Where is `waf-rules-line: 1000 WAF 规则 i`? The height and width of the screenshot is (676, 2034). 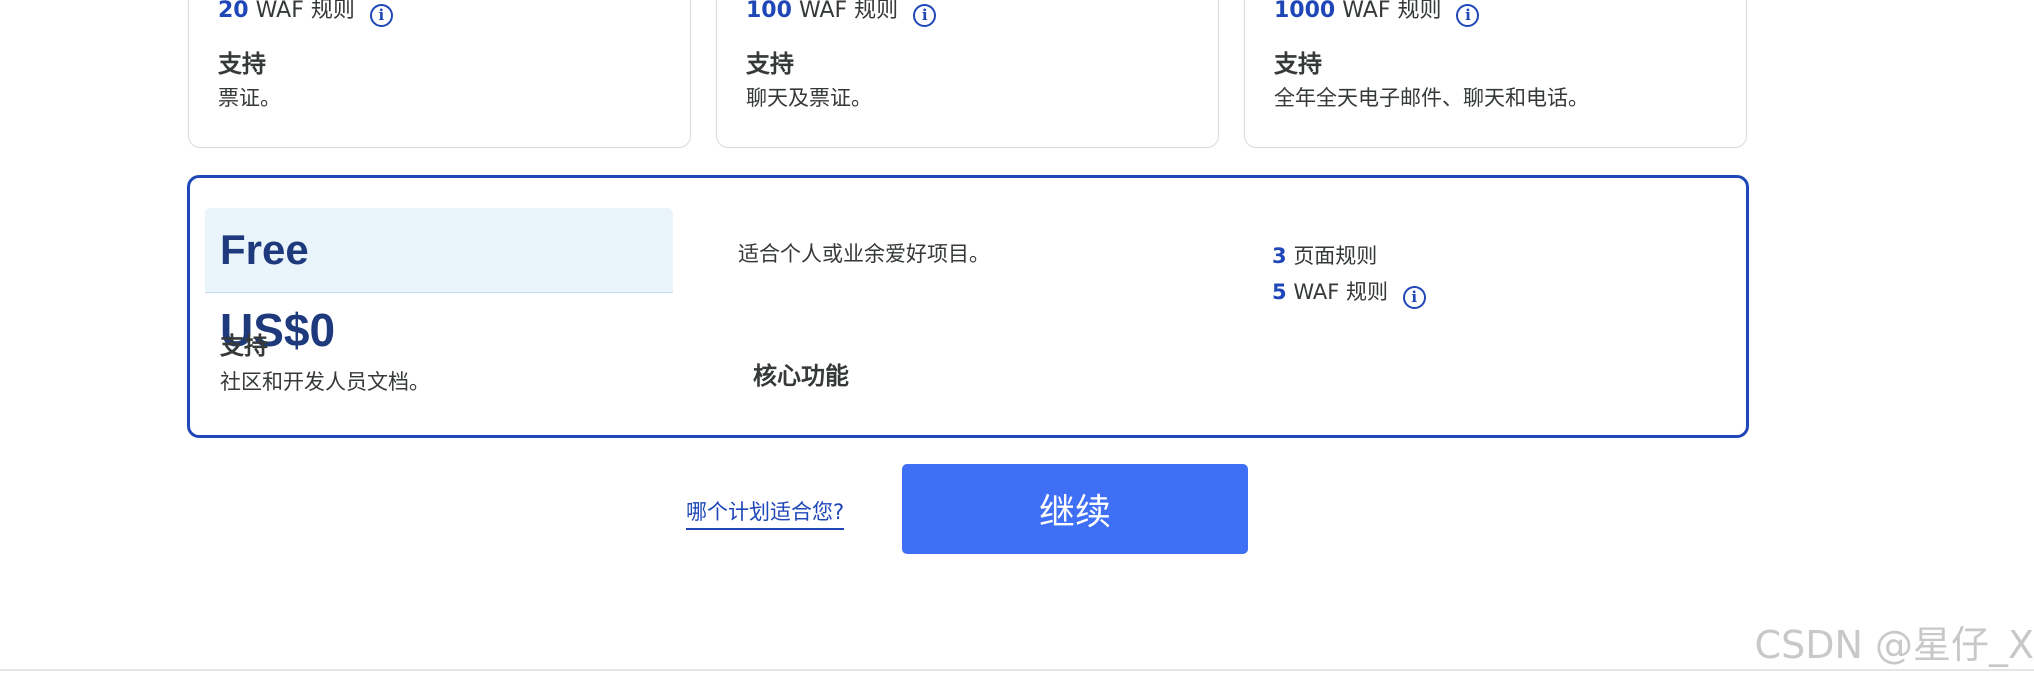 waf-rules-line: 1000 WAF 规则 i is located at coordinates (1377, 13).